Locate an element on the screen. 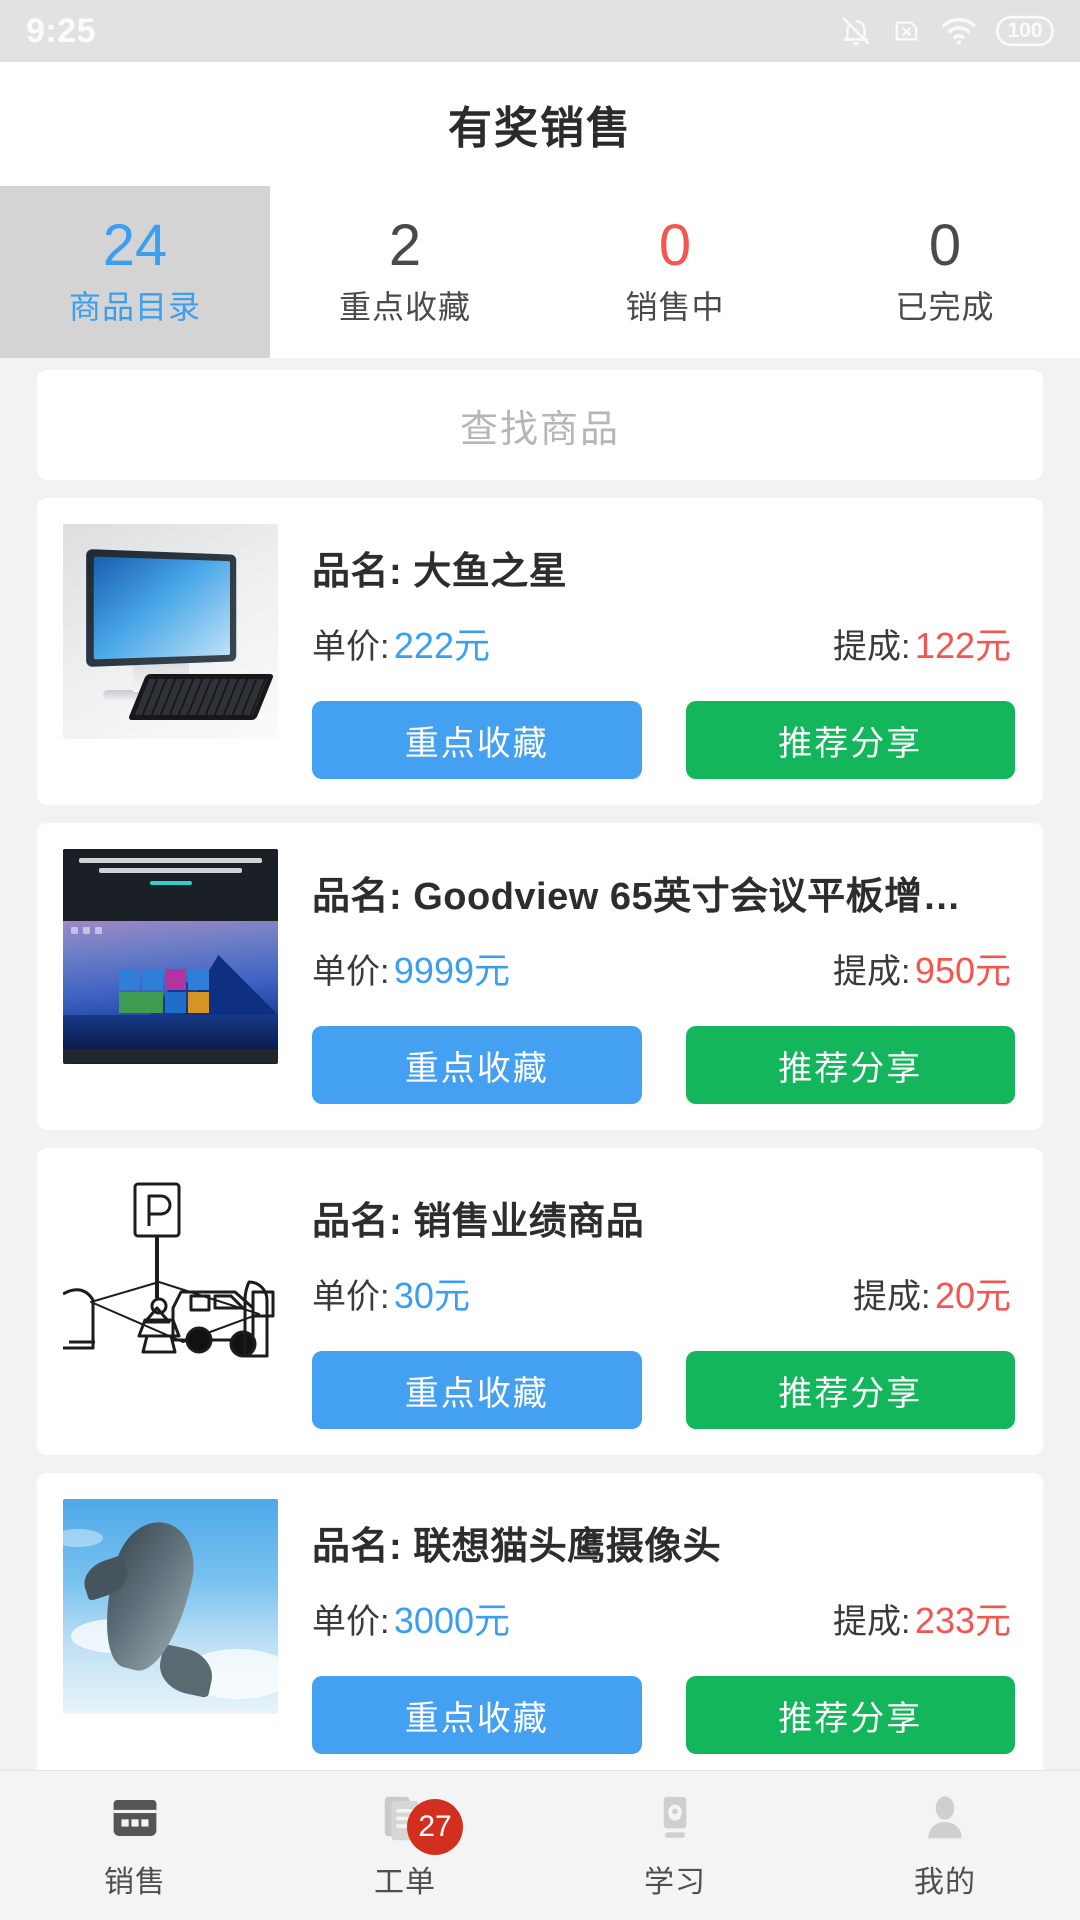 This screenshot has width=1080, height=1920. search-input: 查找商品 is located at coordinates (540, 425).